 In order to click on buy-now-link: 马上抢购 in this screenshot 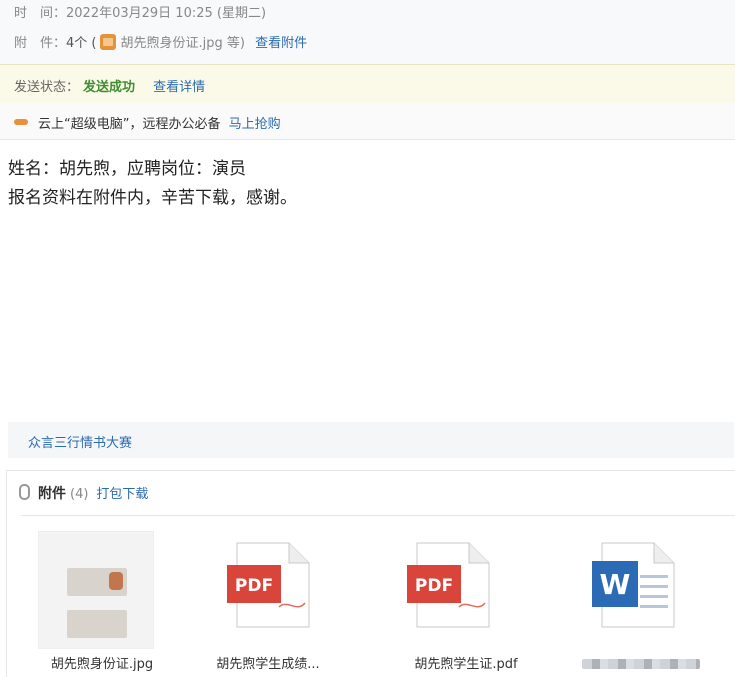, I will do `click(255, 124)`.